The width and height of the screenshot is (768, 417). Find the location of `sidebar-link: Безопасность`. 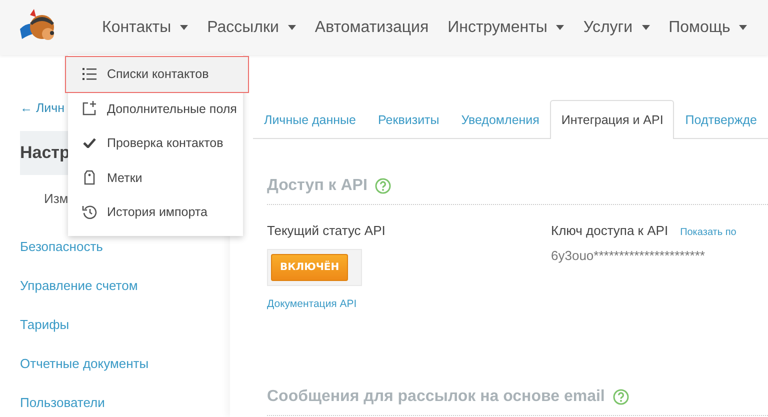

sidebar-link: Безопасность is located at coordinates (125, 248).